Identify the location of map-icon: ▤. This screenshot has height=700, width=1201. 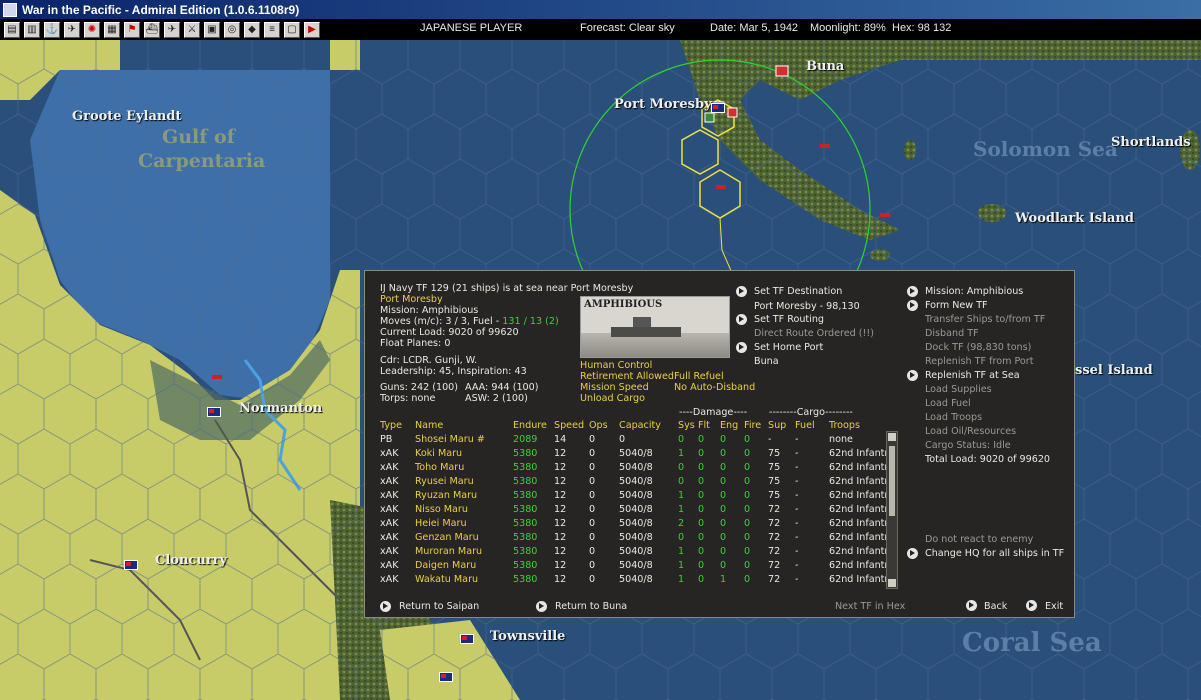
(12, 29).